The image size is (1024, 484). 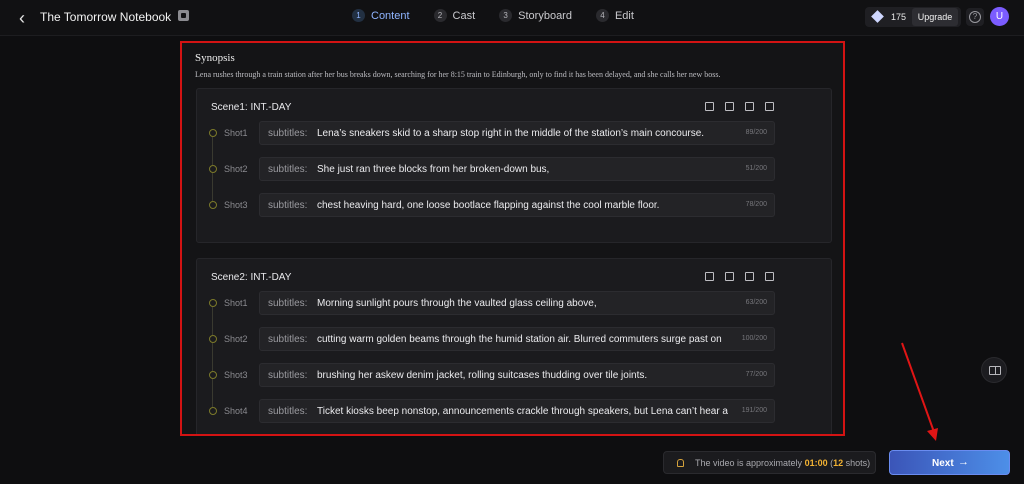 What do you see at coordinates (899, 17) in the screenshot?
I see `credits-count: 175` at bounding box center [899, 17].